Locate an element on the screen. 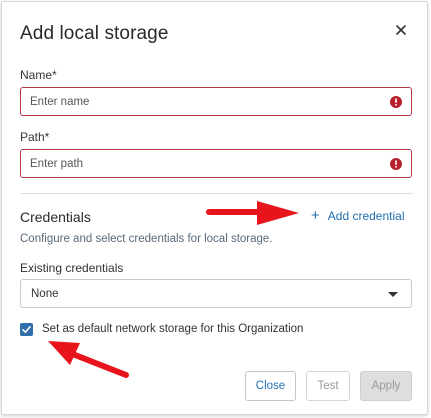 Image resolution: width=431 pixels, height=418 pixels. credentials-title: Credentials is located at coordinates (55, 217).